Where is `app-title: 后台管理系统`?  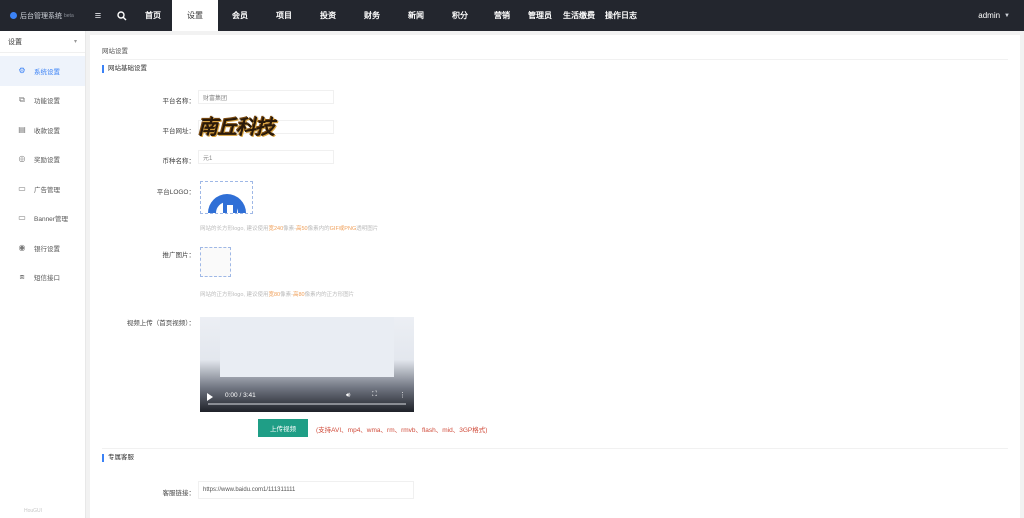 app-title: 后台管理系统 is located at coordinates (41, 16).